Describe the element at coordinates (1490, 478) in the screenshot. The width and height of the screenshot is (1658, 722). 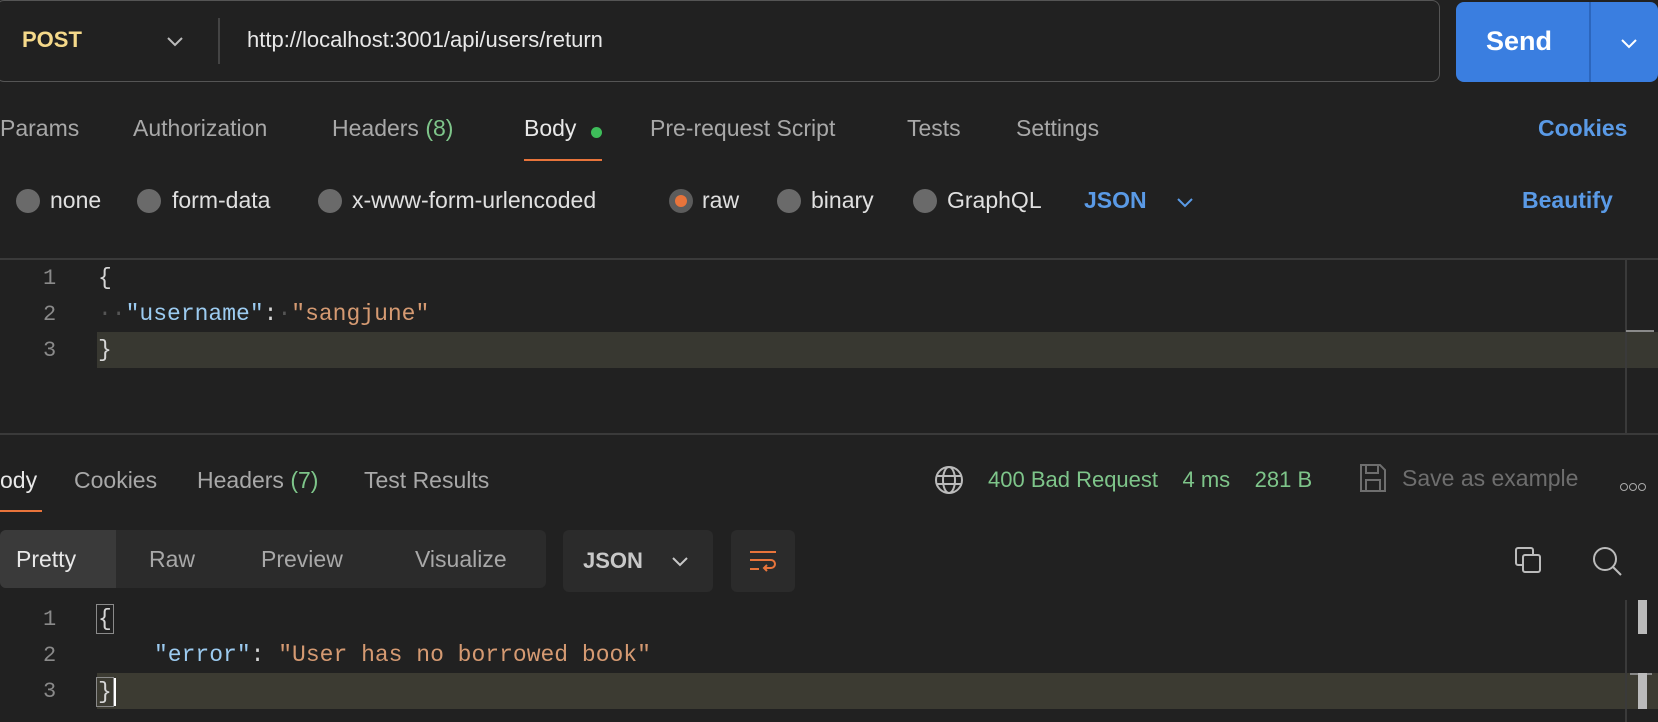
I see `save-as-example-button: Save as example` at that location.